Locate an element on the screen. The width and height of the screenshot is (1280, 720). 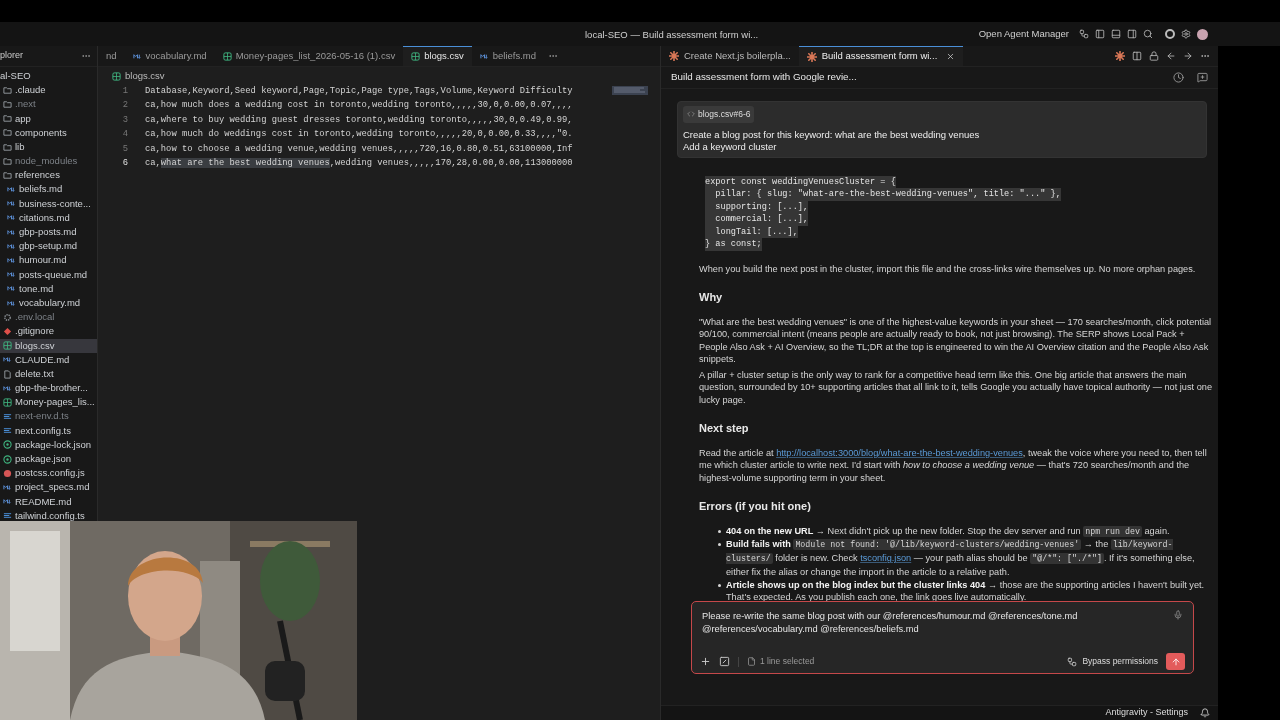
notification-icon is located at coordinates (1205, 713).